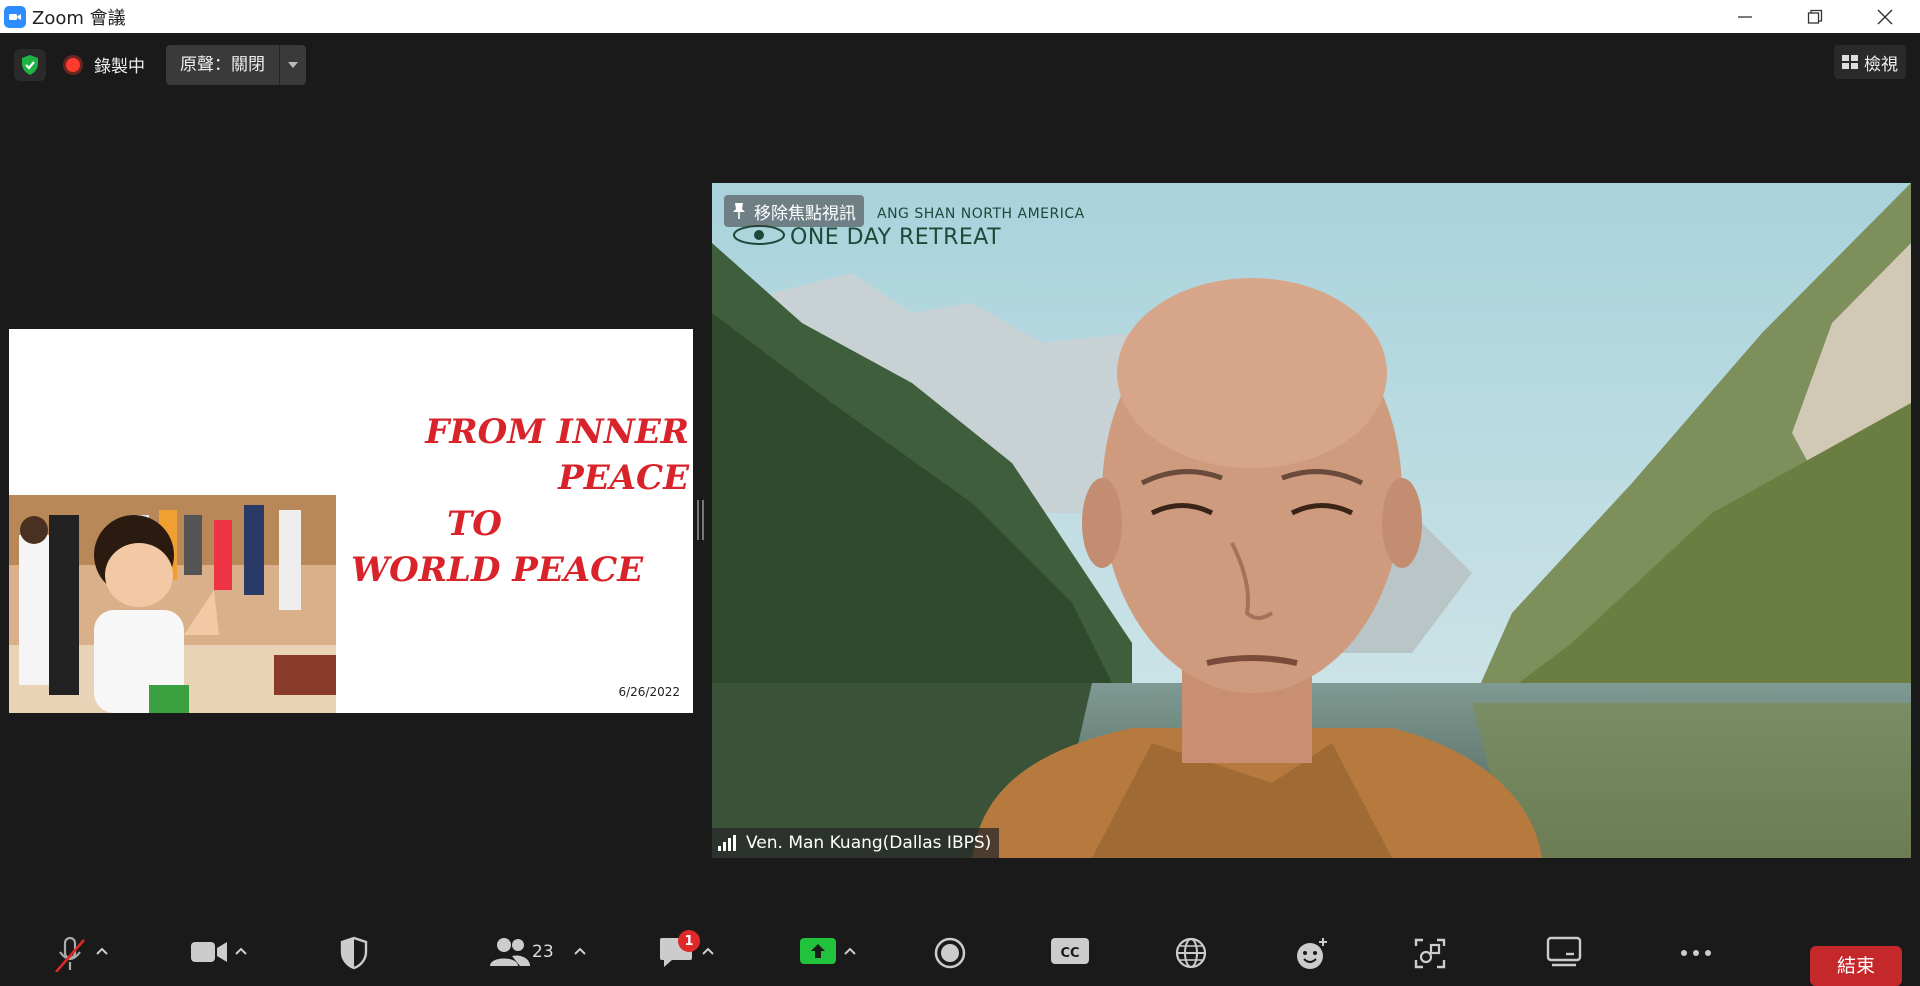 This screenshot has height=986, width=1920. Describe the element at coordinates (15, 16) in the screenshot. I see `zoom-camera-icon` at that location.